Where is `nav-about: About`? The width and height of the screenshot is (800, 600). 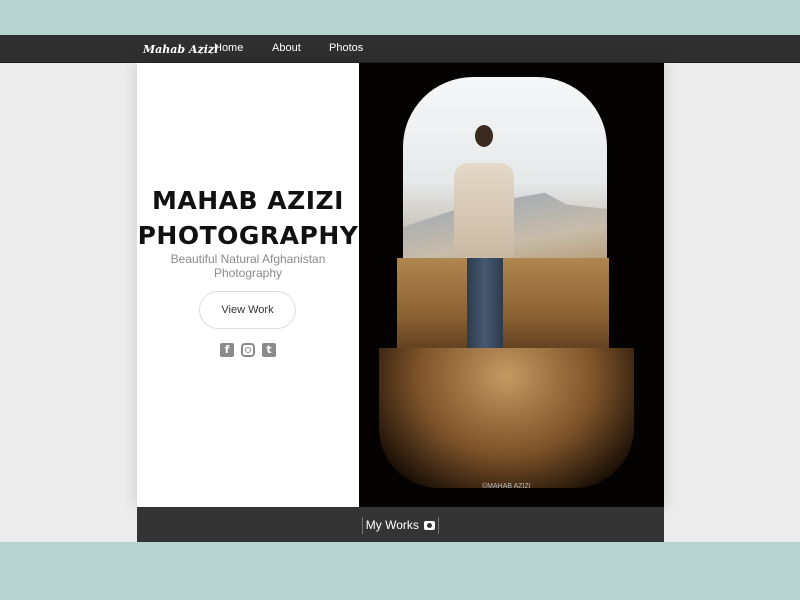
nav-about: About is located at coordinates (286, 48).